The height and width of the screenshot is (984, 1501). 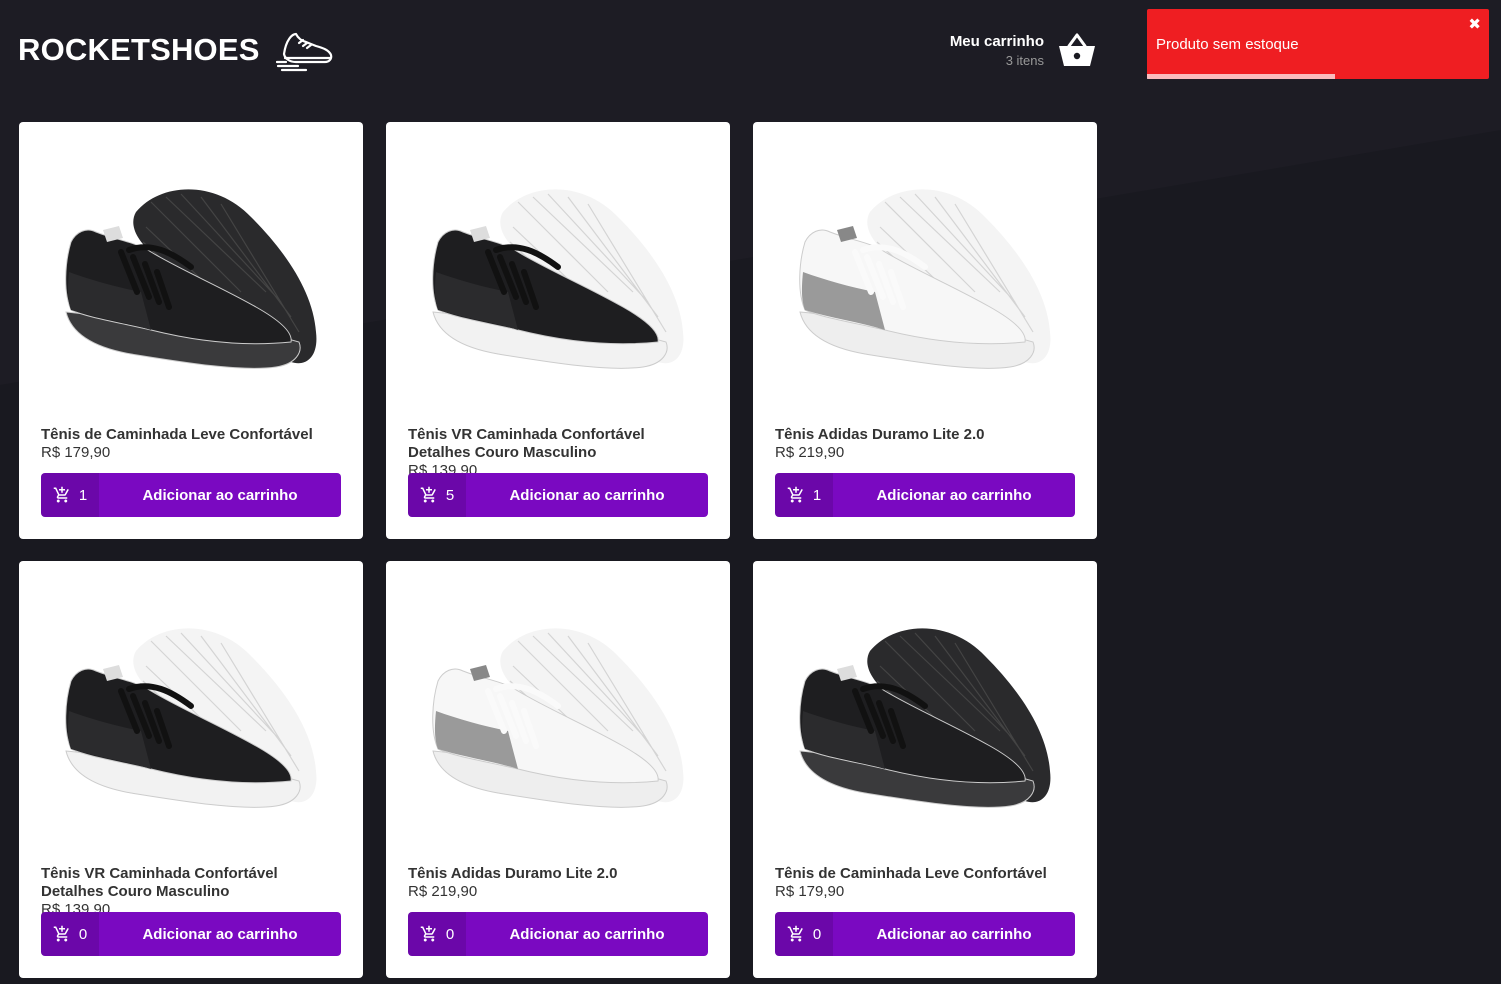 I want to click on cart-count: 3 itens, so click(x=1024, y=60).